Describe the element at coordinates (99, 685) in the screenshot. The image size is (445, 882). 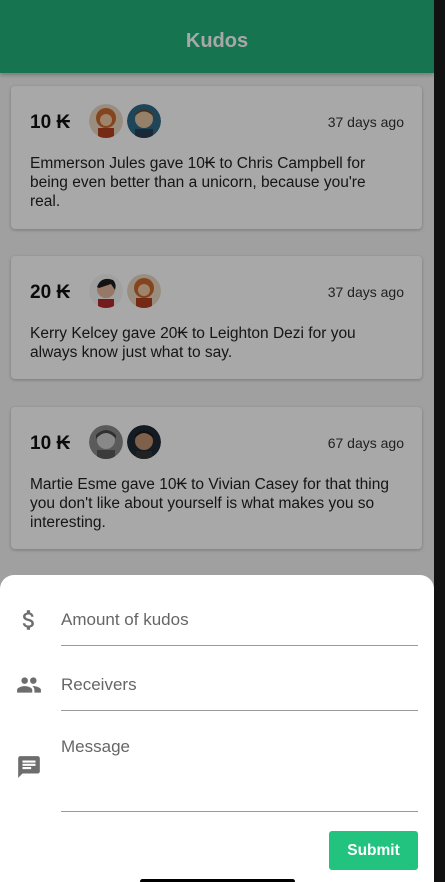
I see `receivers-input: Receivers` at that location.